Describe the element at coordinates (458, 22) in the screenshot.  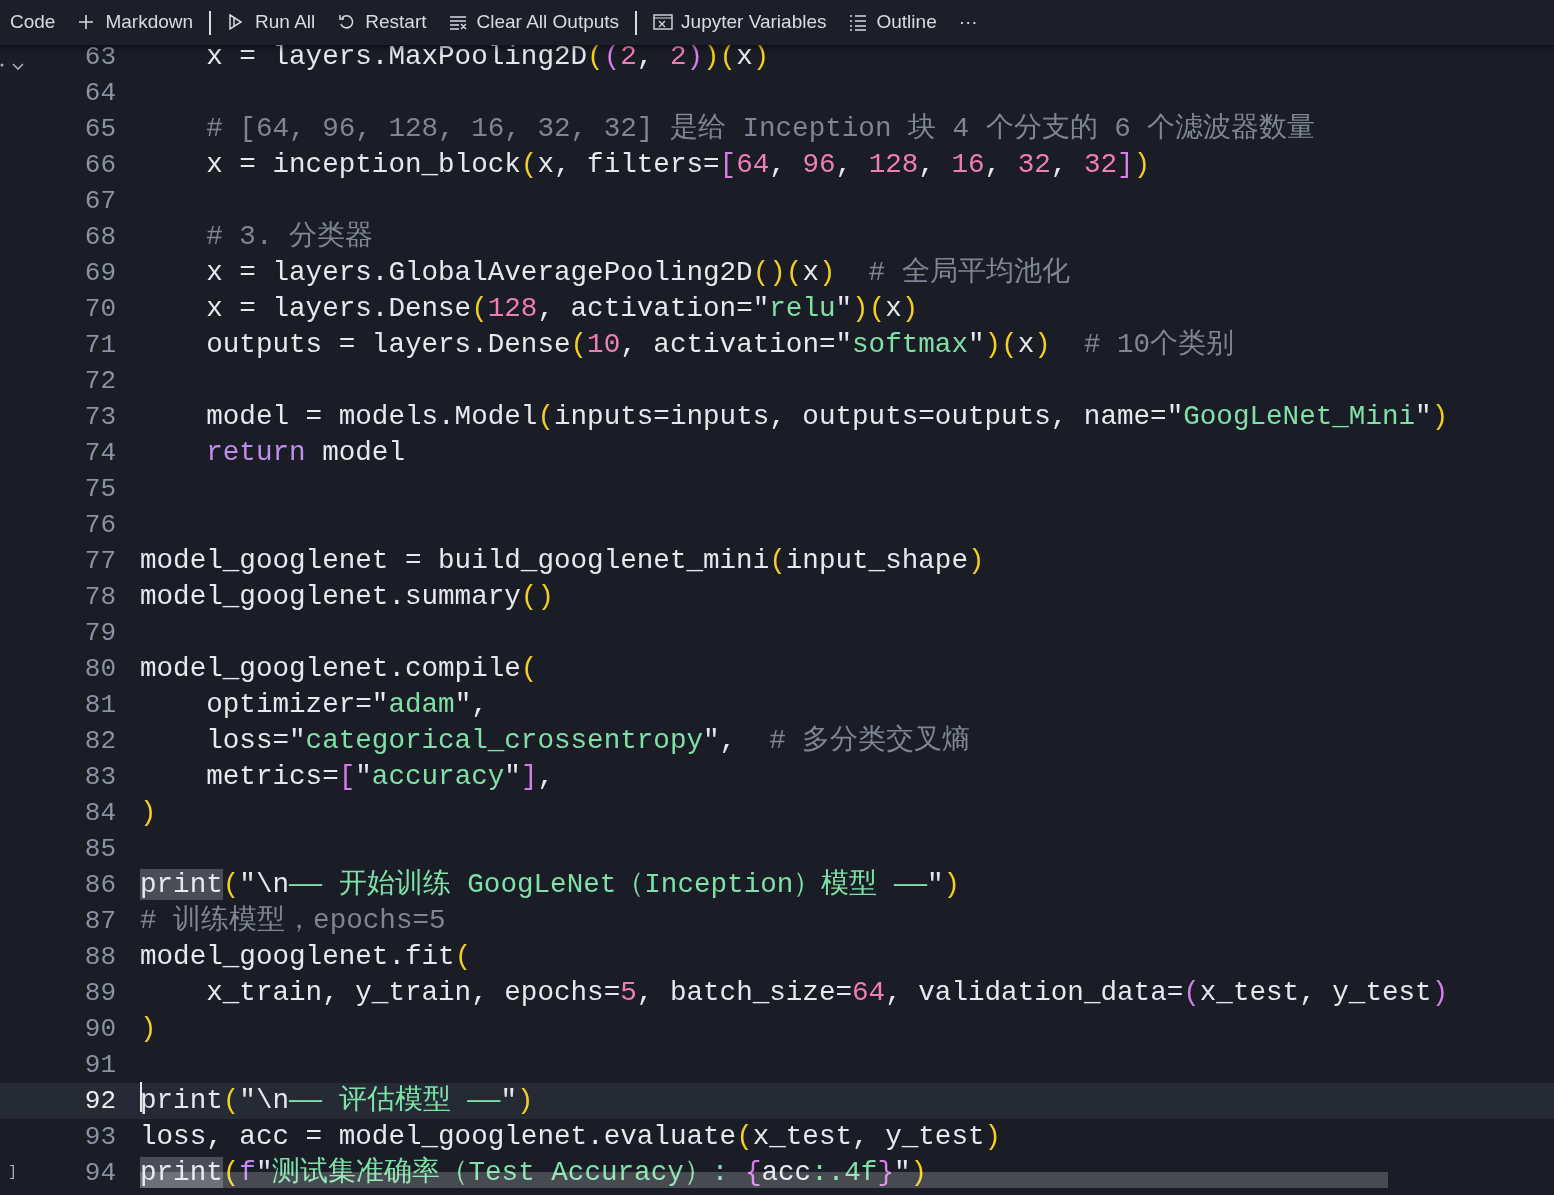
I see `clear-list-icon` at that location.